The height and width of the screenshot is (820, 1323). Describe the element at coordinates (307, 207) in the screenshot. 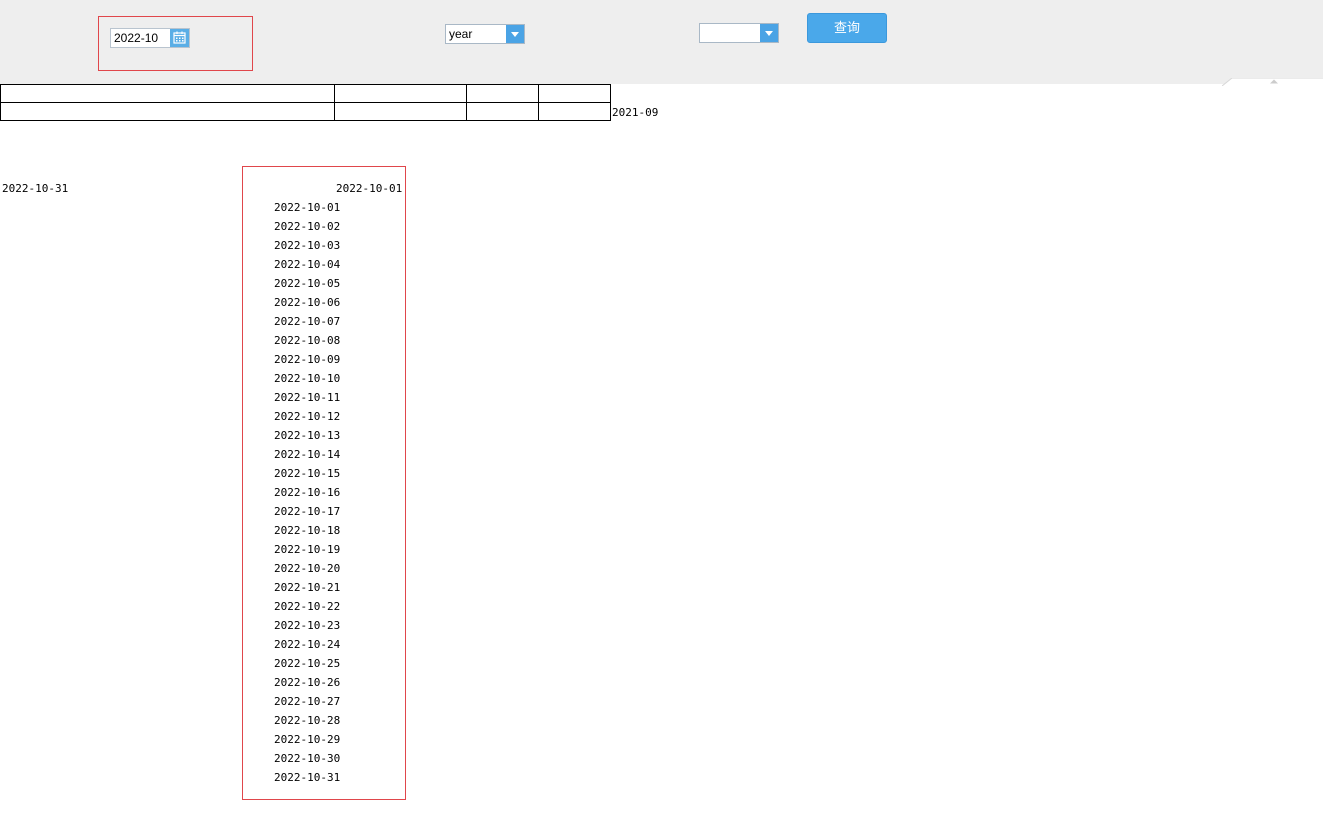

I see `list-item: 2022-10-01` at that location.